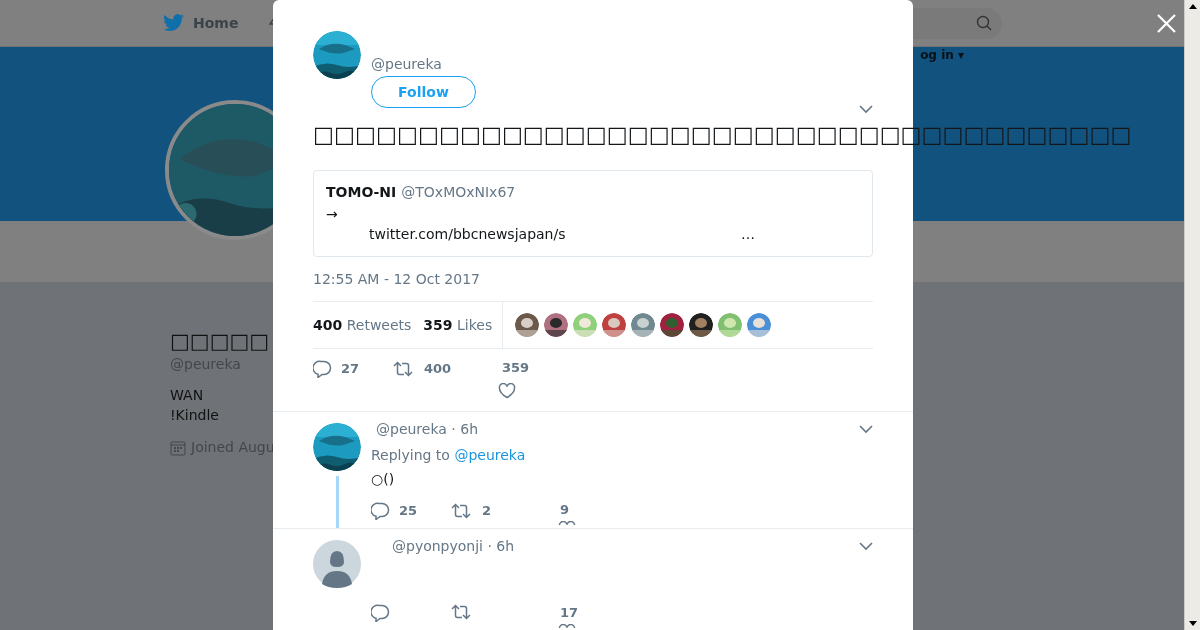  I want to click on quoted-name: TOMO-NI, so click(361, 192).